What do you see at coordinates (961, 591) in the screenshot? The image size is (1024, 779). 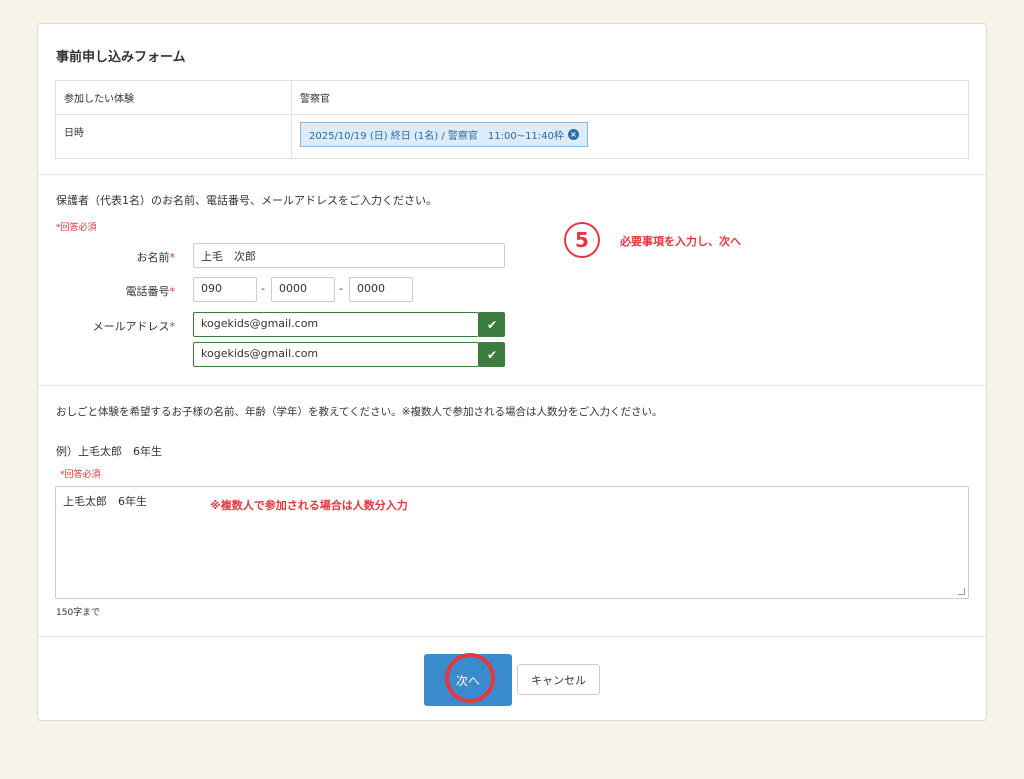 I see `resize-handle-icon` at bounding box center [961, 591].